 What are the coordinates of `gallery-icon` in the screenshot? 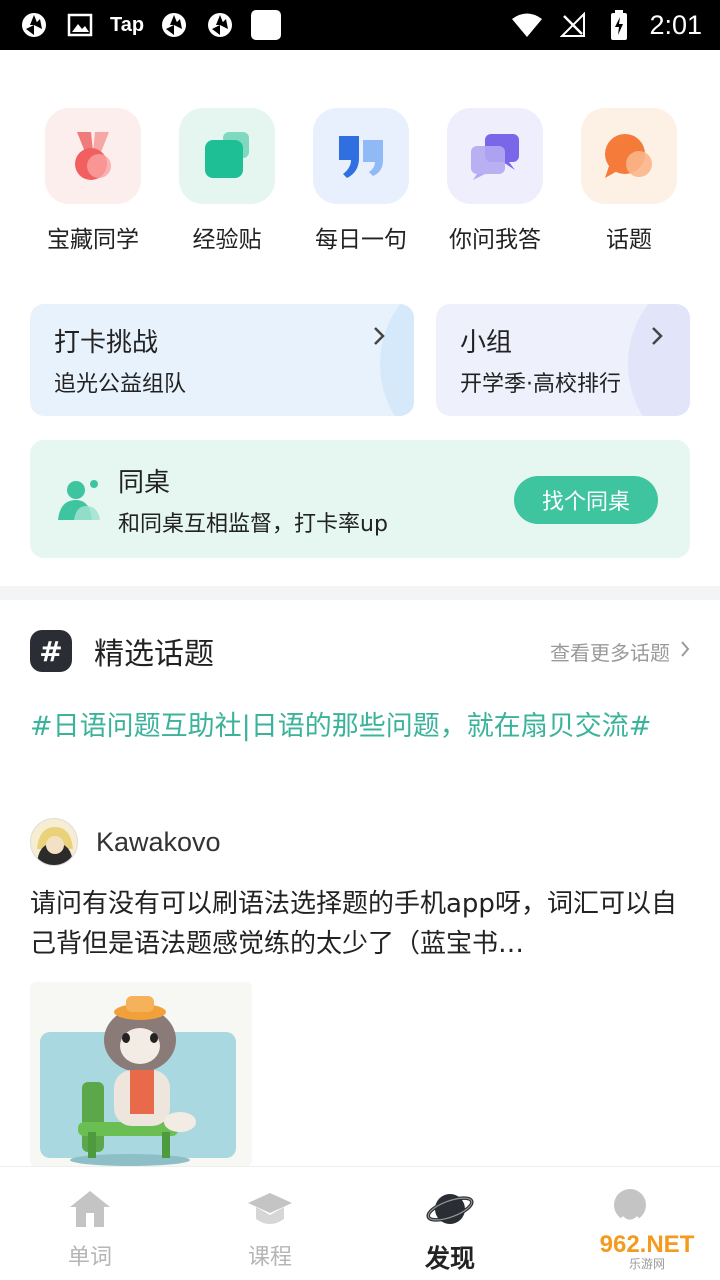 It's located at (80, 25).